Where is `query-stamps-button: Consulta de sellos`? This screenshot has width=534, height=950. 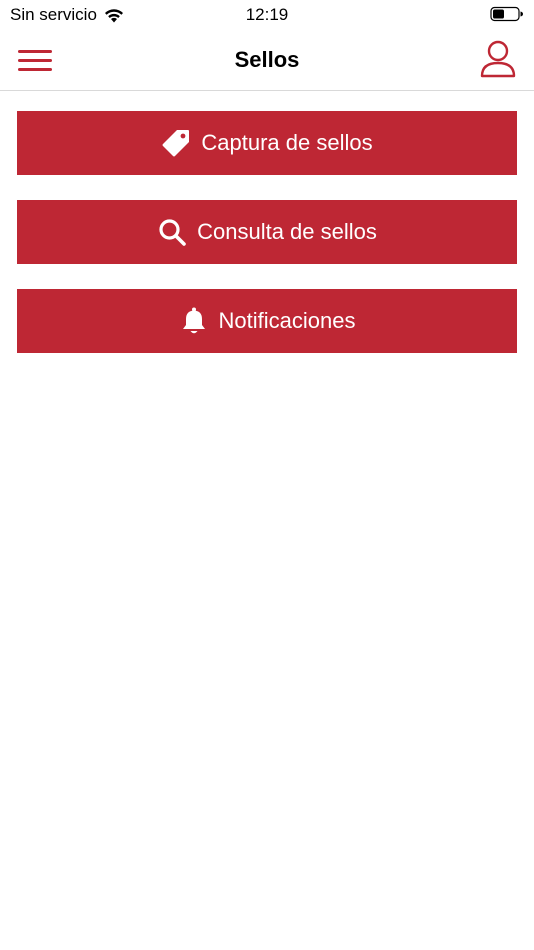
query-stamps-button: Consulta de sellos is located at coordinates (267, 232).